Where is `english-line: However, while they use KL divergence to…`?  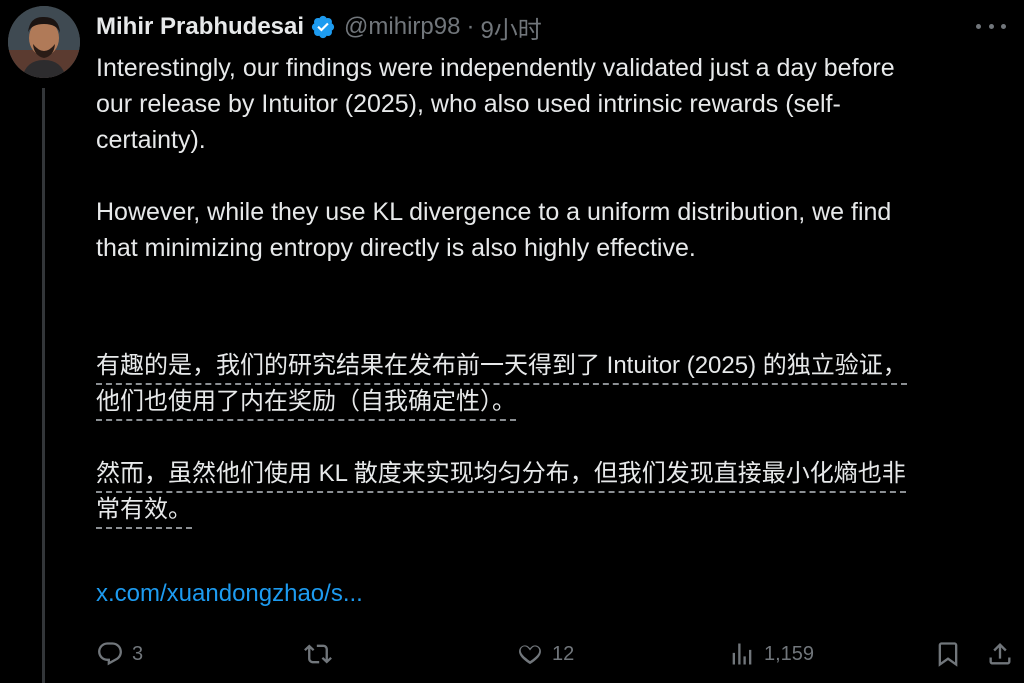
english-line: However, while they use KL divergence to… is located at coordinates (494, 212).